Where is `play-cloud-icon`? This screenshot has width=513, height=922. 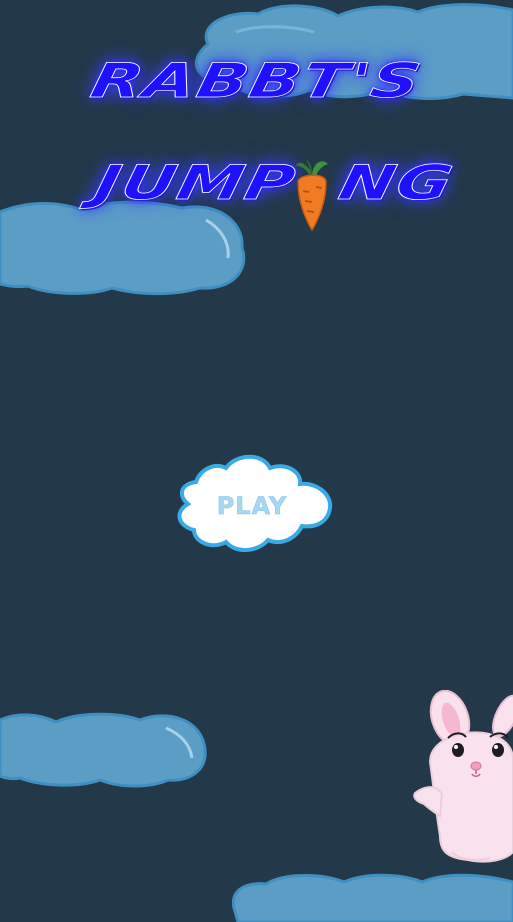
play-cloud-icon is located at coordinates (255, 503).